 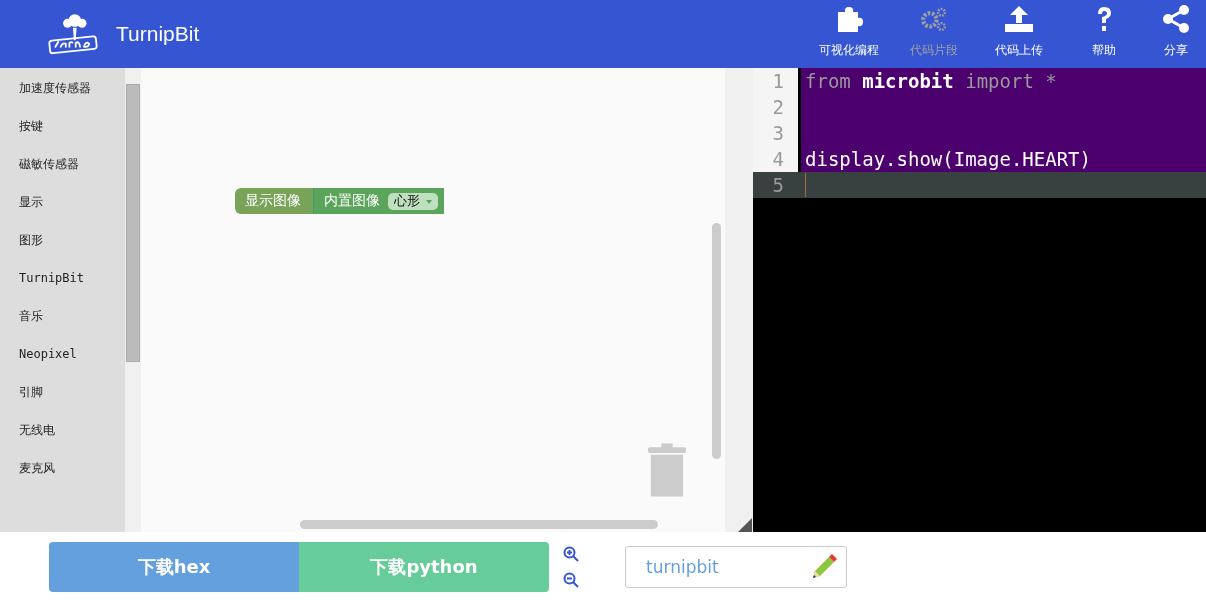 I want to click on line-number: 5, so click(x=775, y=185).